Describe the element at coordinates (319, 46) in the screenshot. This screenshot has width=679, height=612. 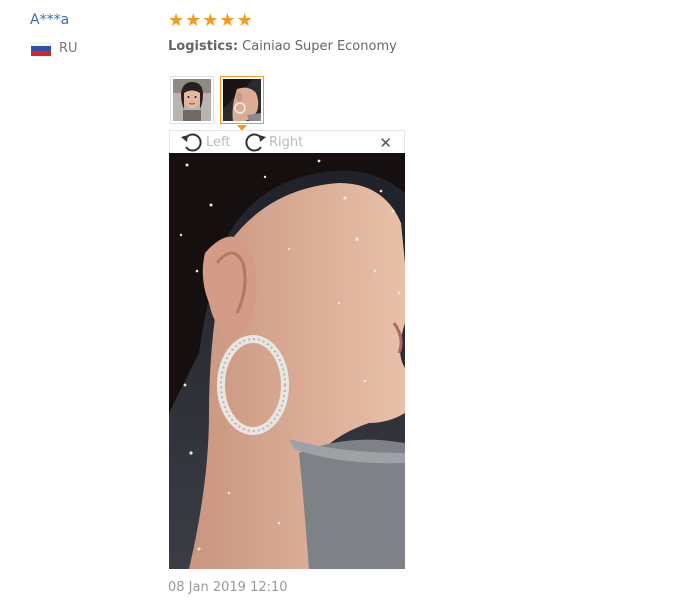
I see `logistics-value: Cainiao Super Economy` at that location.